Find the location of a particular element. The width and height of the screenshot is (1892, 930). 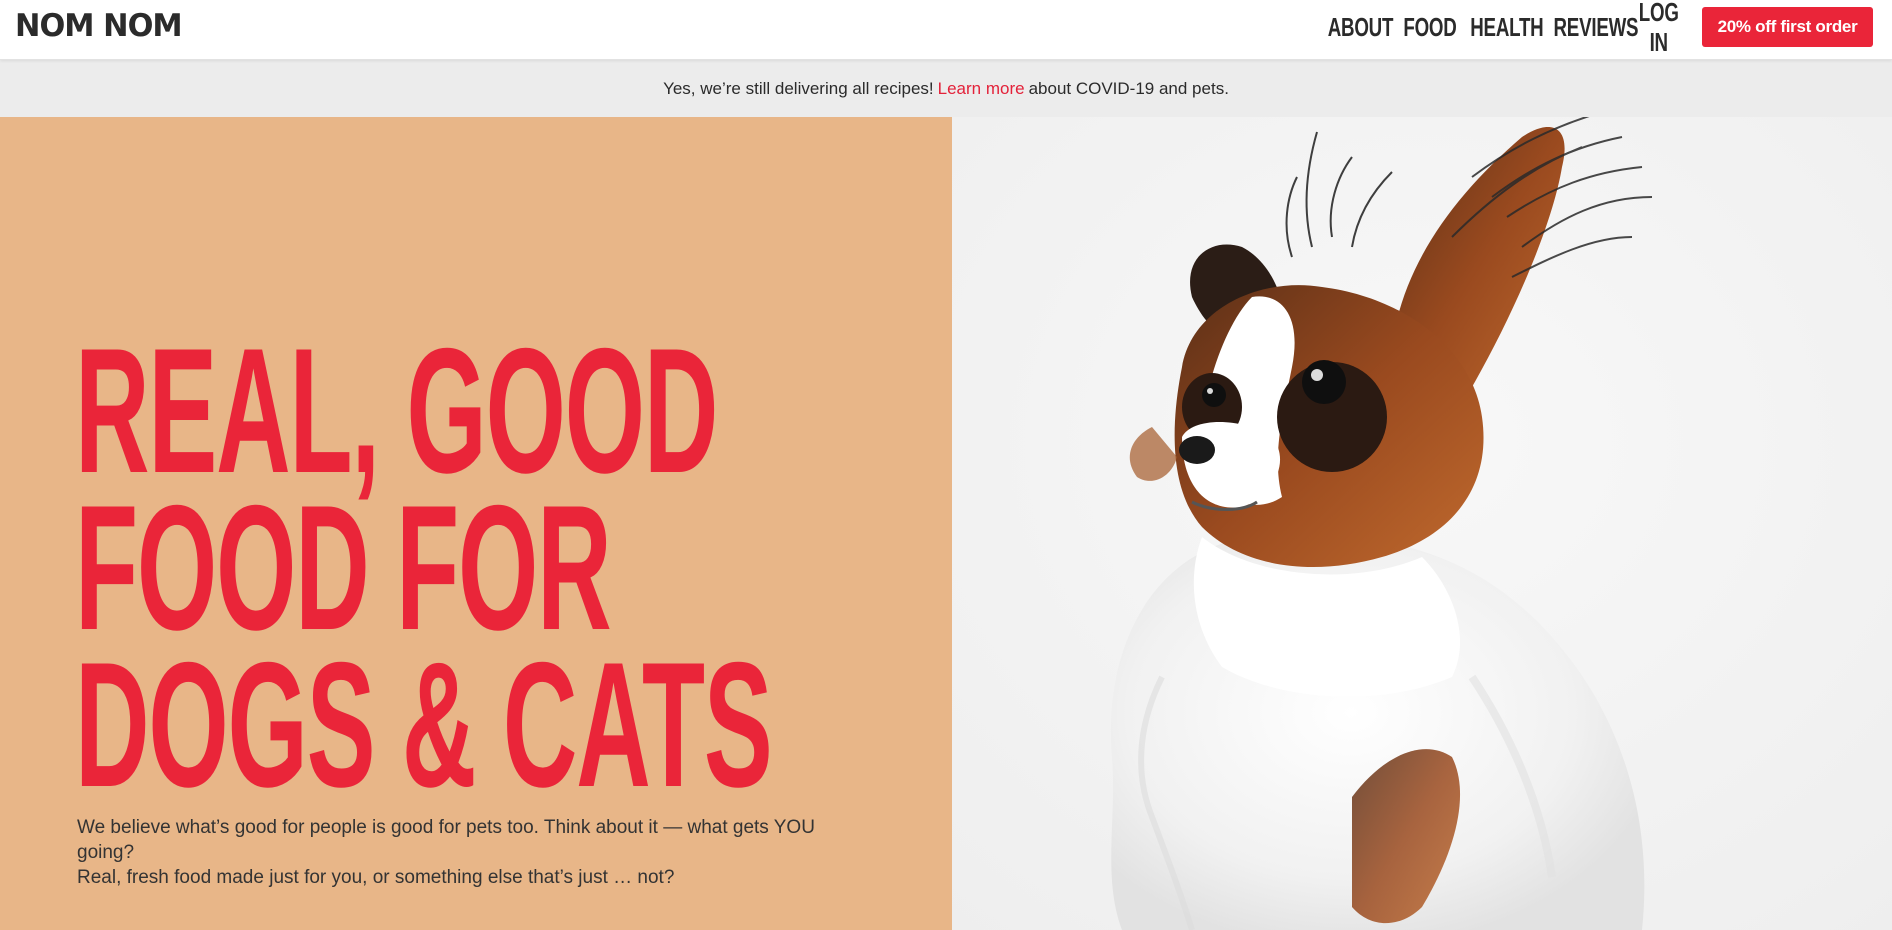

banner-suffix-text: about COVID-19 and pets. is located at coordinates (1128, 88).